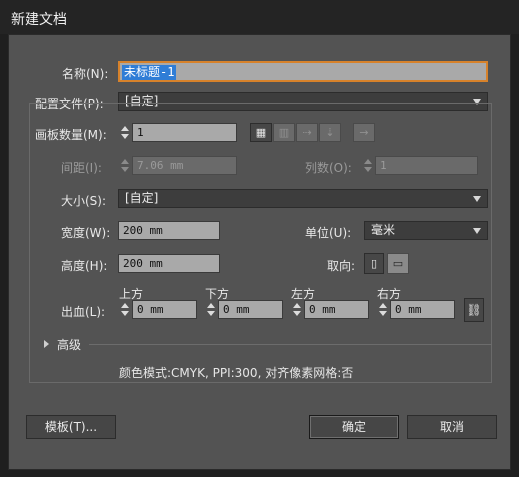  Describe the element at coordinates (125, 165) in the screenshot. I see `spacing-stepper` at that location.